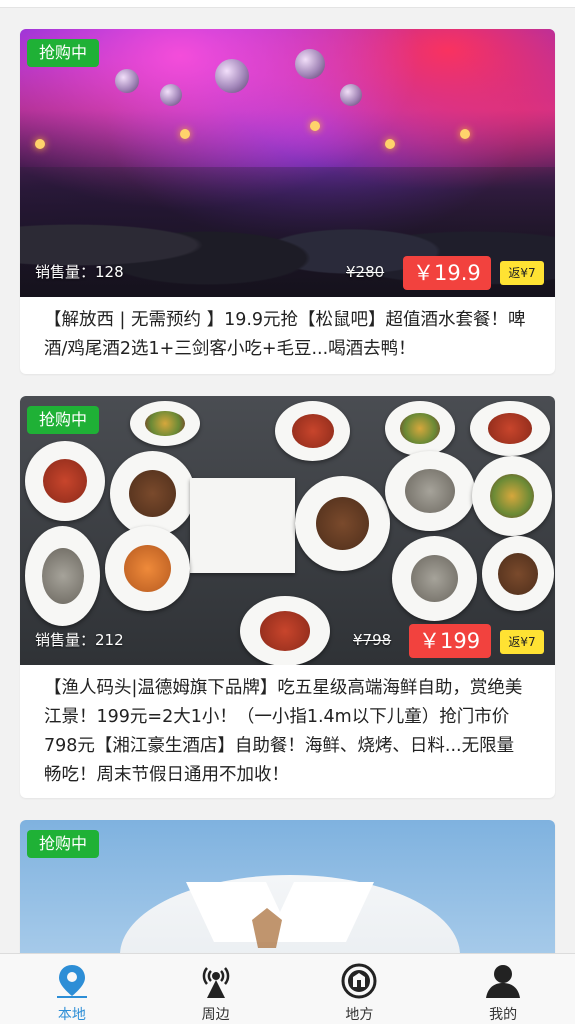 The width and height of the screenshot is (575, 1024). I want to click on tab-label: 地方, so click(359, 1015).